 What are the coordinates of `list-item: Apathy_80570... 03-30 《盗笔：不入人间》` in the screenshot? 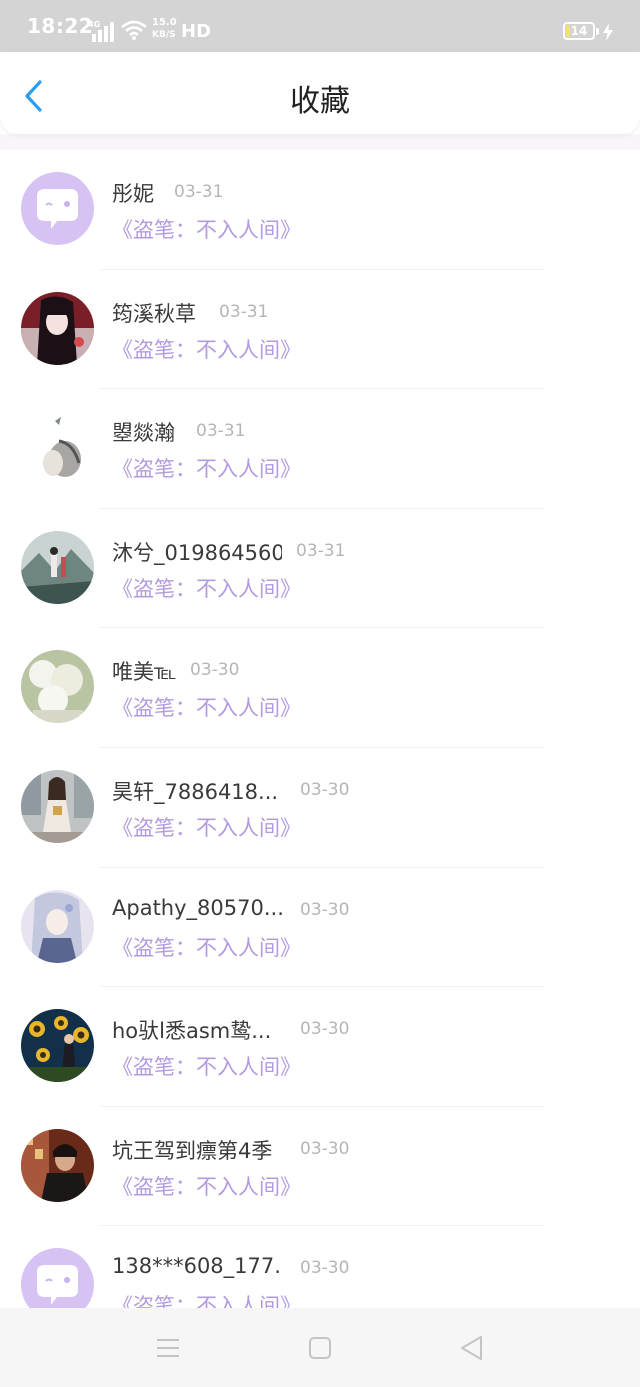 It's located at (320, 928).